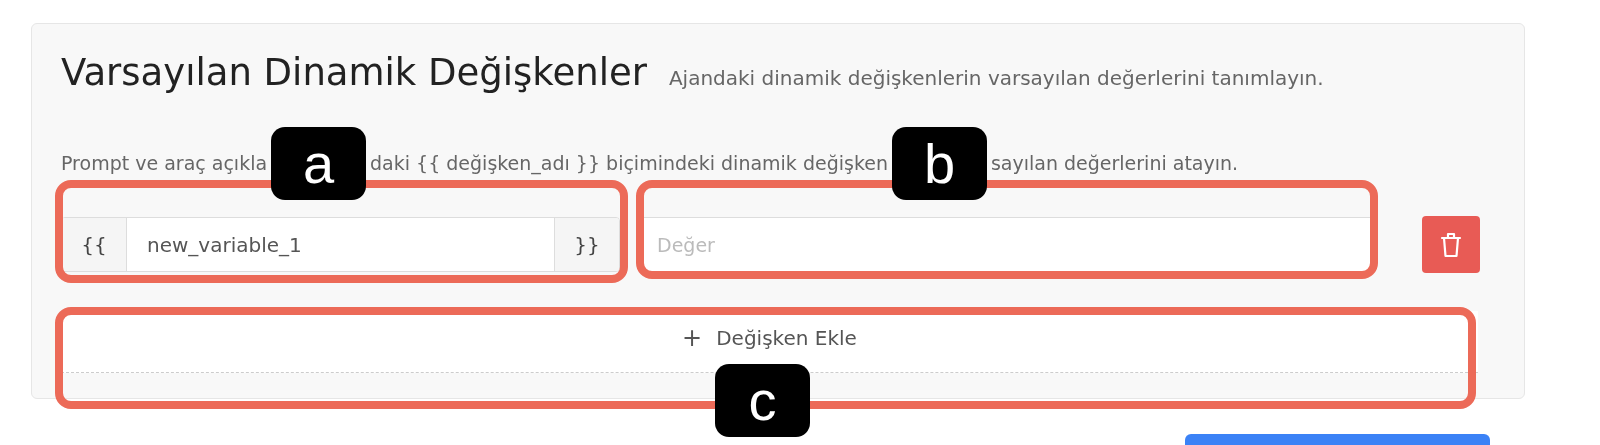  What do you see at coordinates (340, 244) in the screenshot?
I see `variable-name-field: {{ new_variable_1 }}` at bounding box center [340, 244].